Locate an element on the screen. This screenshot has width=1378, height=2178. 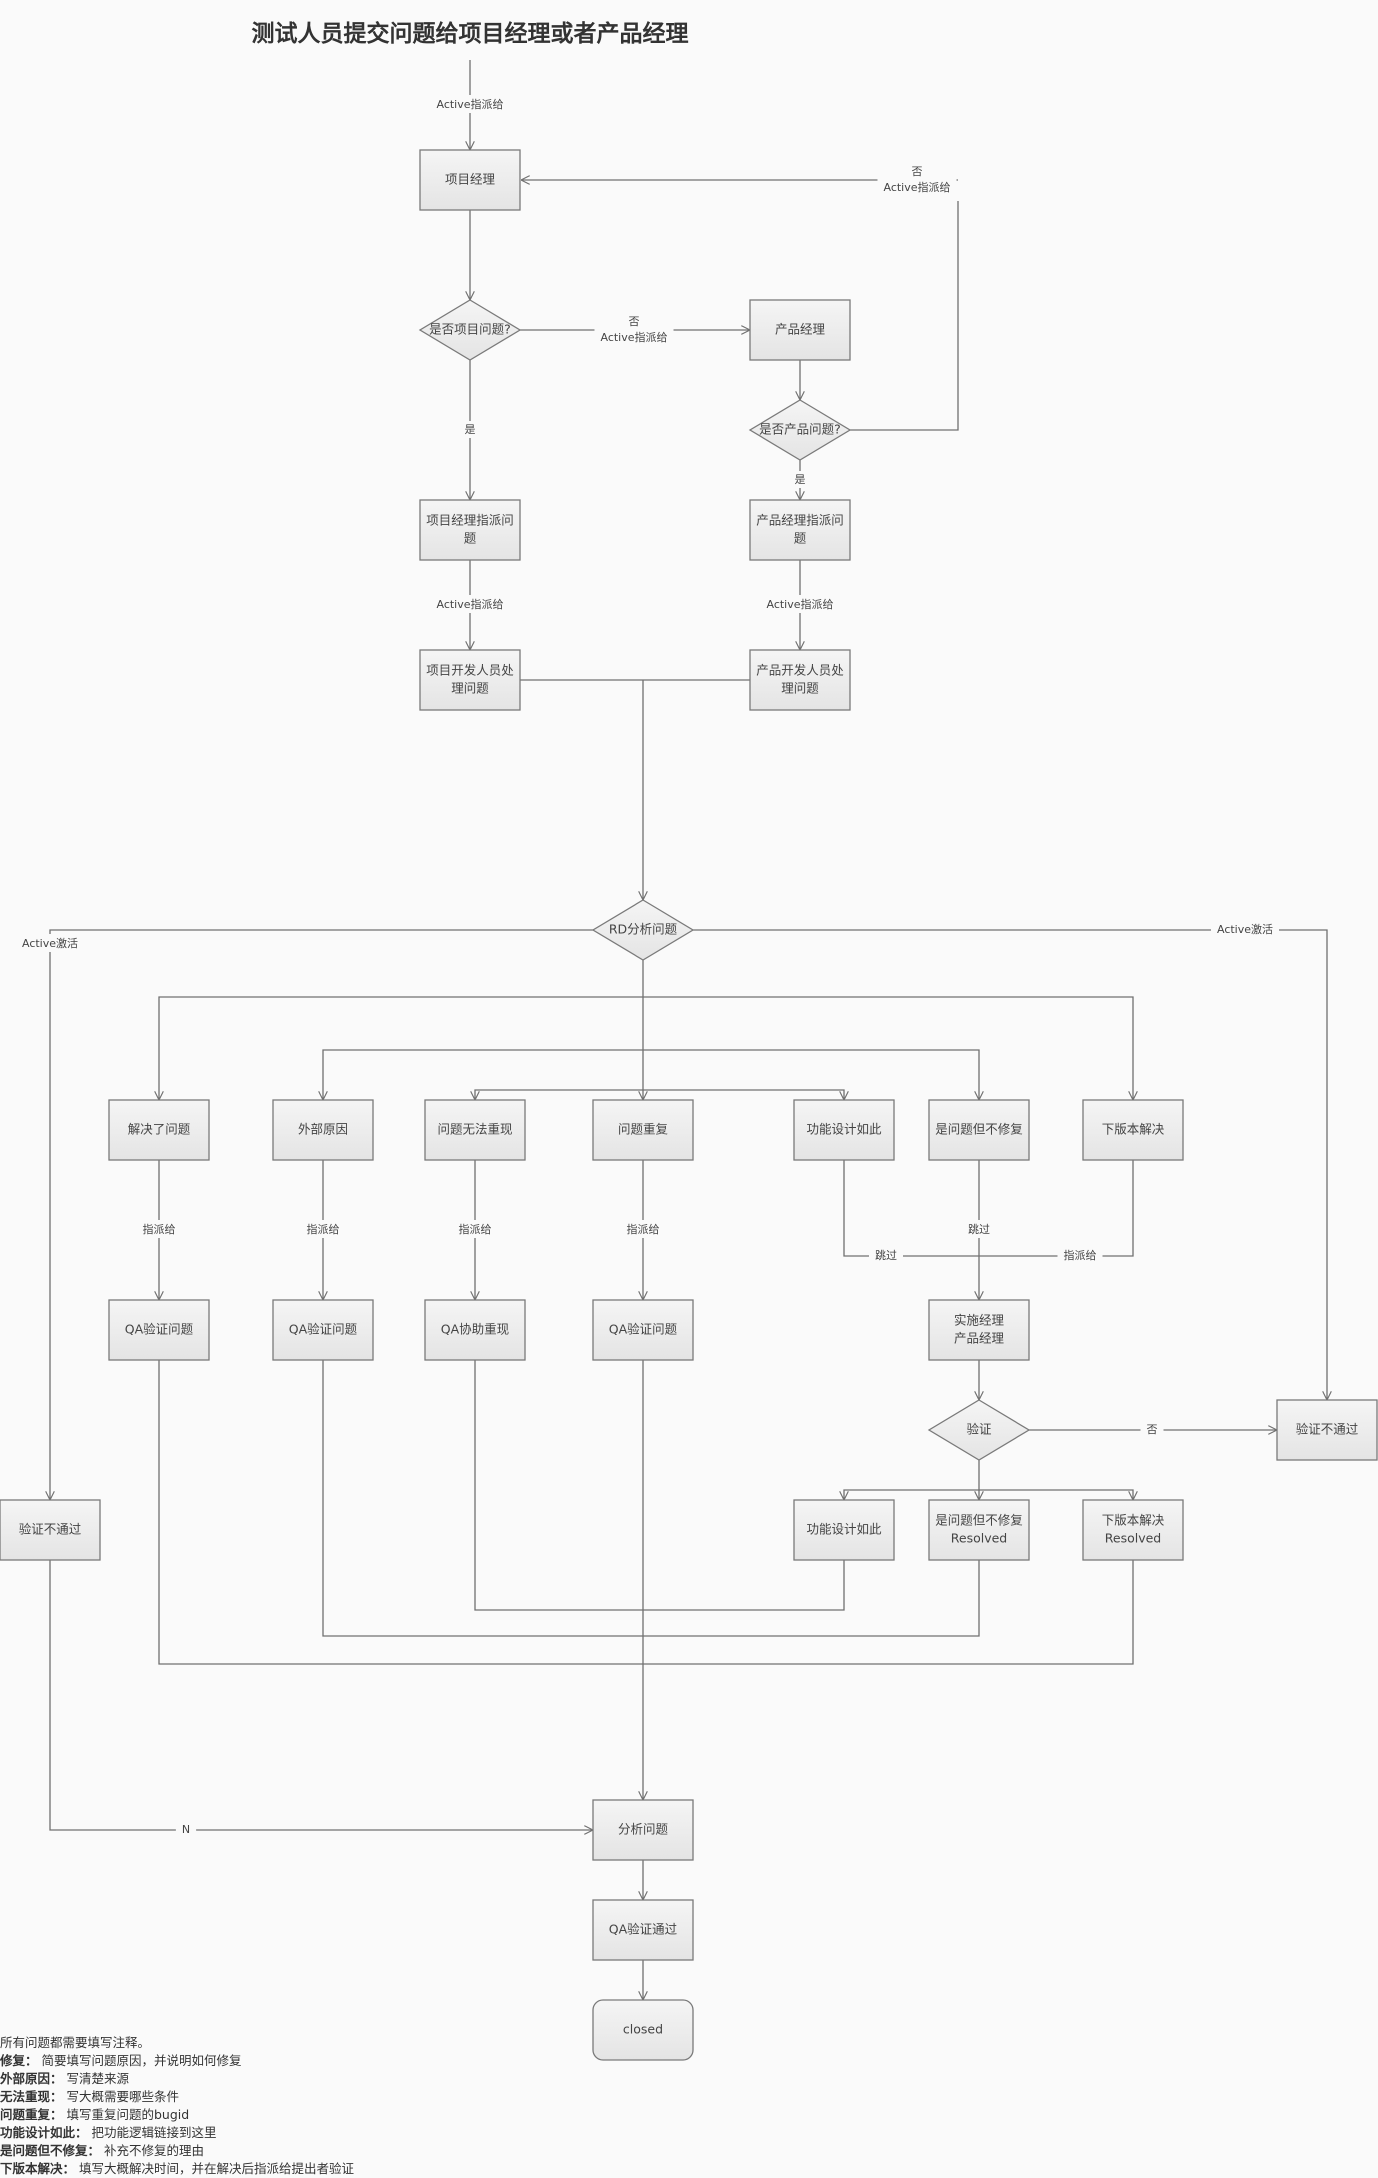
note-text: 简要填写问题原因，并说明如何修复 is located at coordinates (139, 2060).